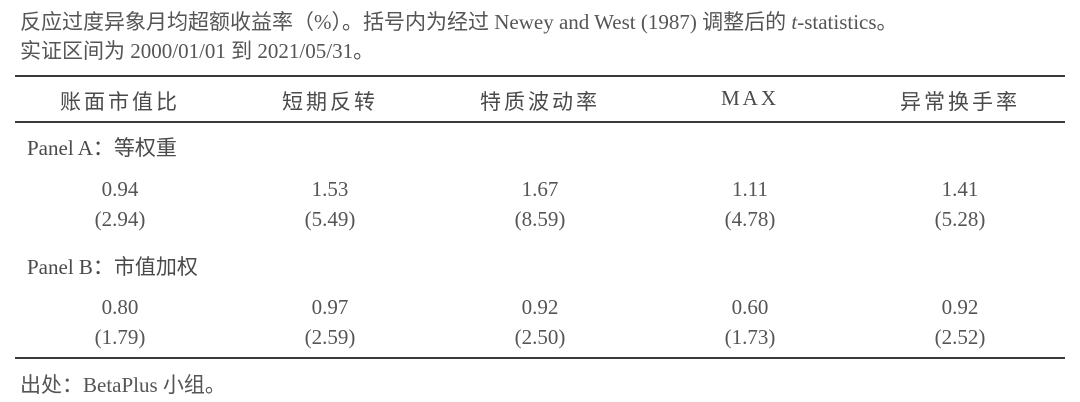 The image size is (1080, 402). I want to click on table-header-row: 账面市值比 短期反转 特质波动率 MAX 异常换手率, so click(540, 101).